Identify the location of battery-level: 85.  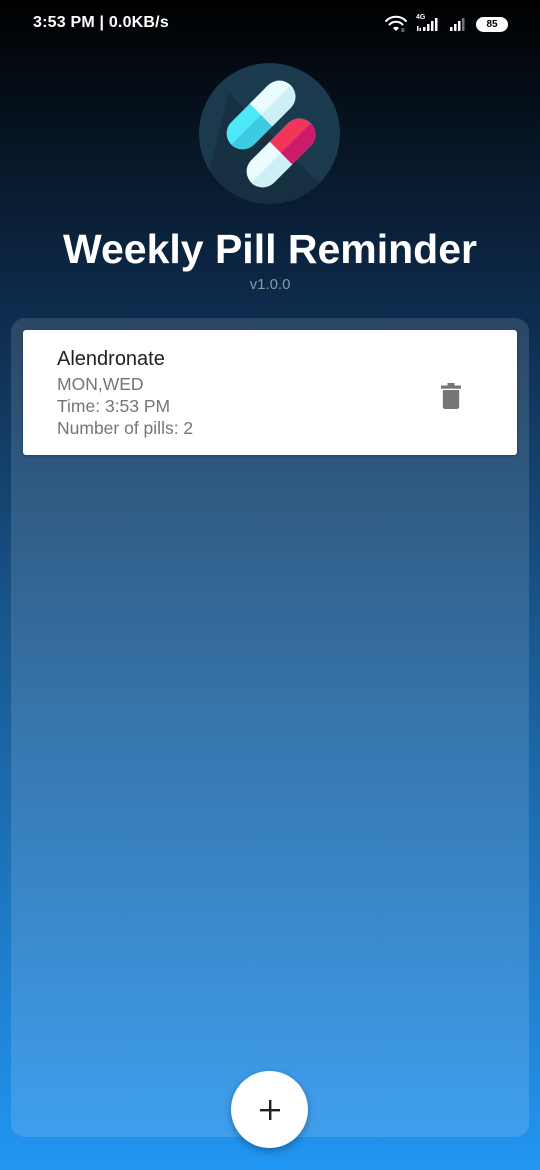
(492, 24).